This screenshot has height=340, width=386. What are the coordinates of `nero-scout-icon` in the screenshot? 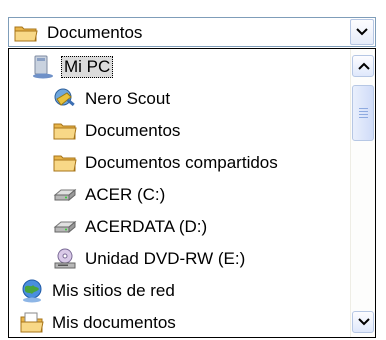 It's located at (64, 97).